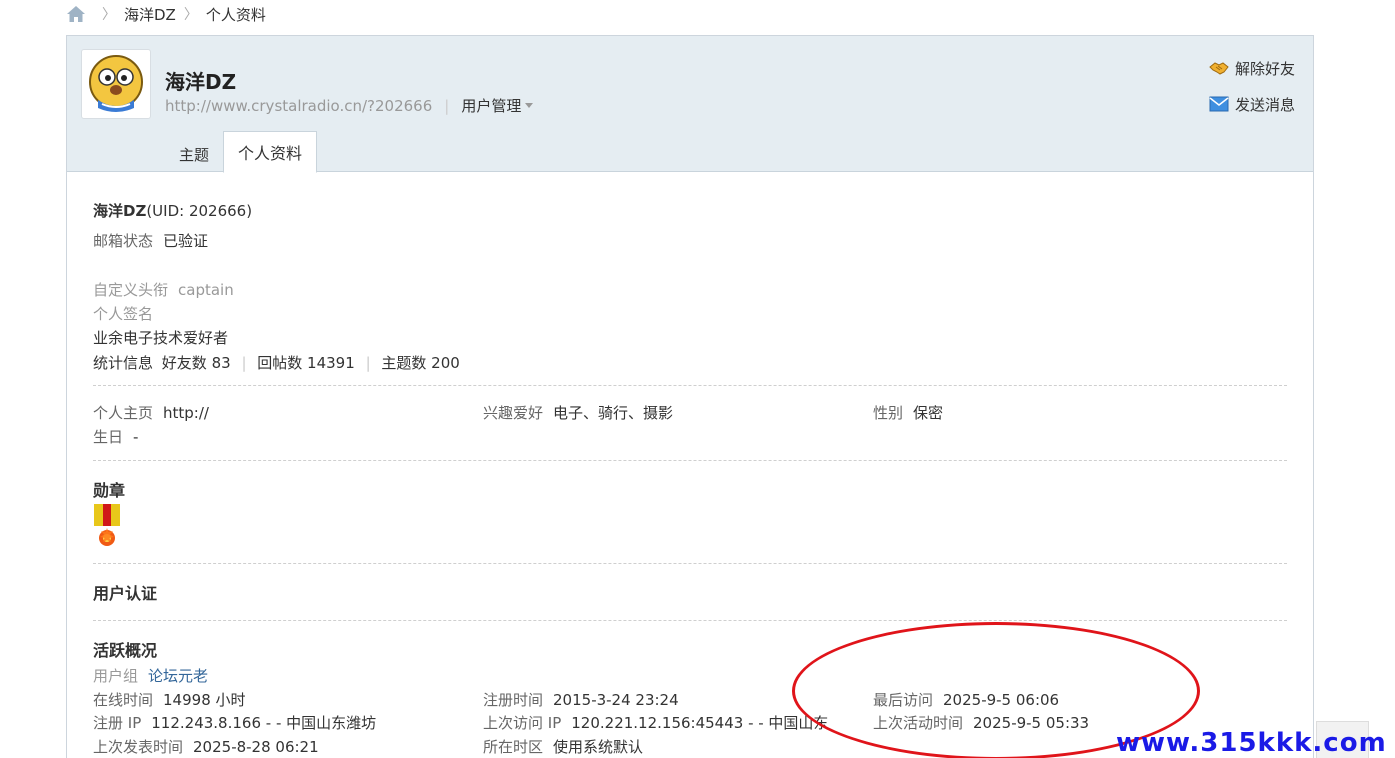 This screenshot has height=758, width=1395. I want to click on stats-threads-link: 主题数 200, so click(420, 363).